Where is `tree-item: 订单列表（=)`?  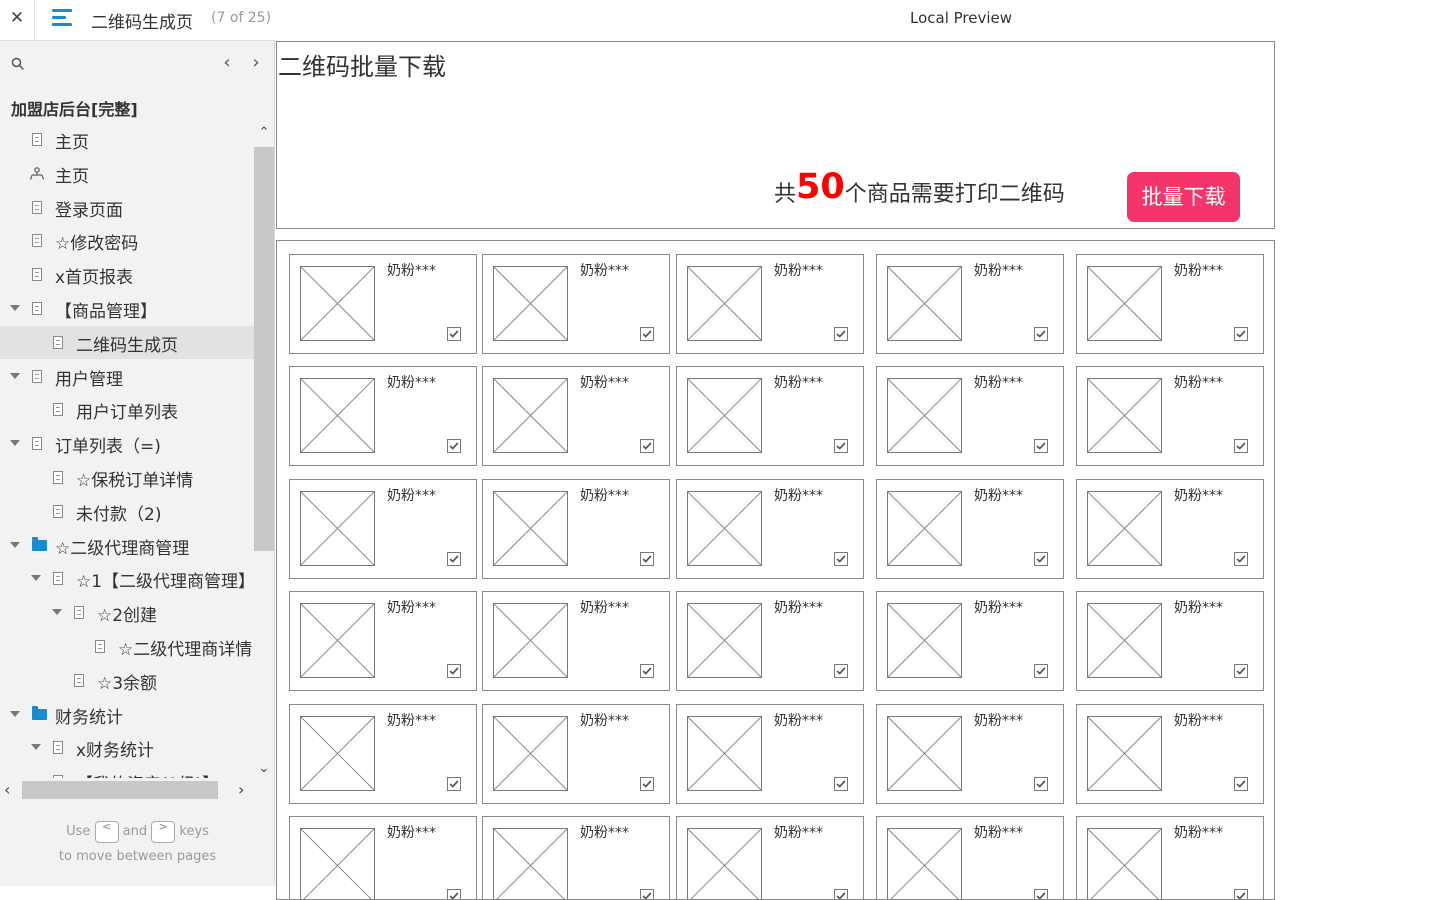
tree-item: 订单列表（=) is located at coordinates (127, 443).